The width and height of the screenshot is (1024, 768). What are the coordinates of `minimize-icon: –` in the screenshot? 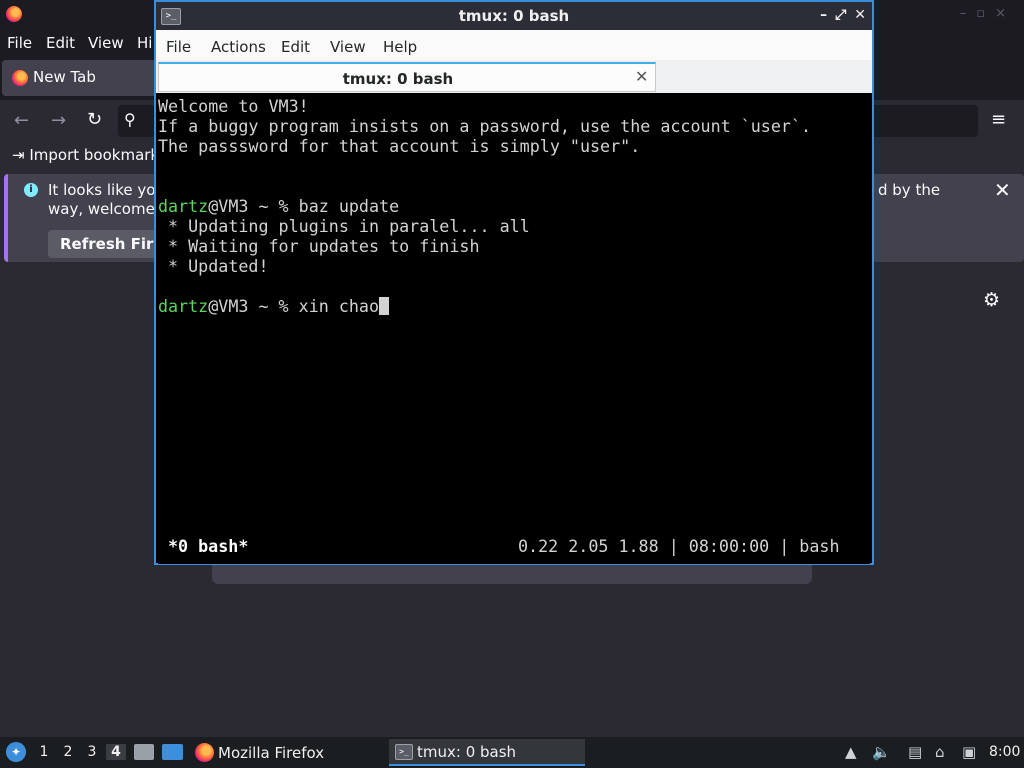 It's located at (823, 15).